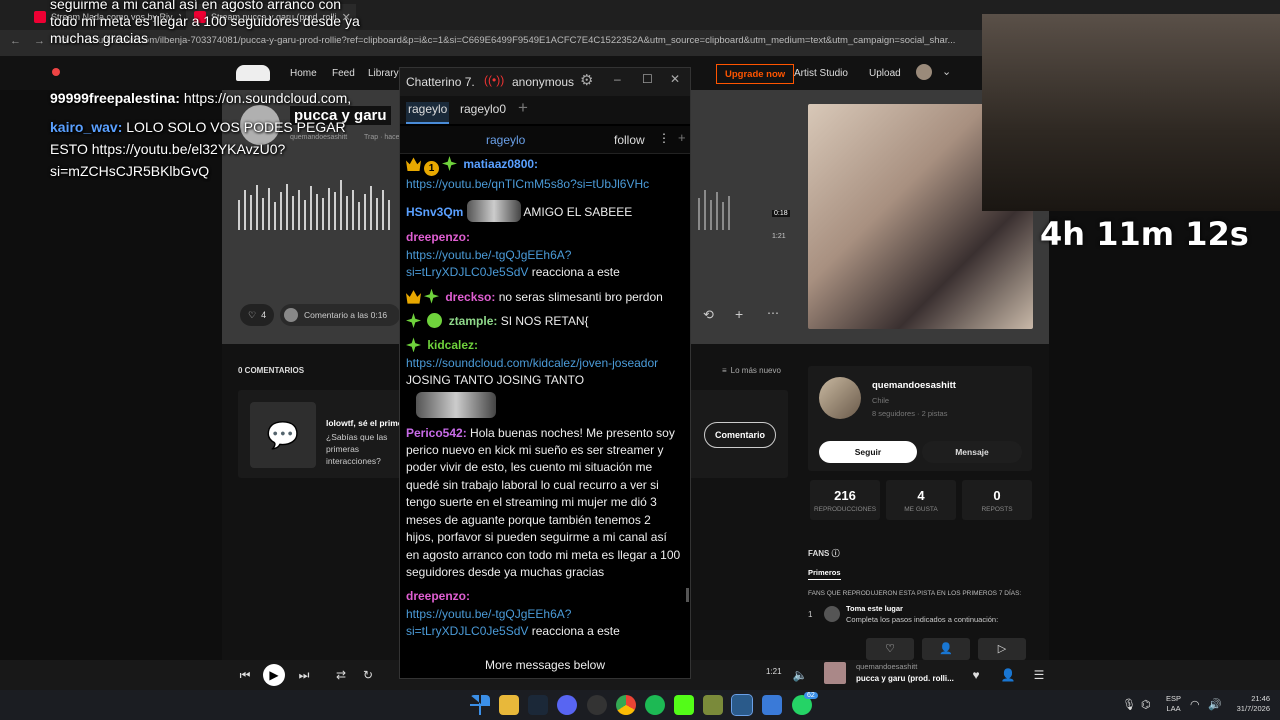 The width and height of the screenshot is (1280, 720). Describe the element at coordinates (946, 71) in the screenshot. I see `chevron-down-icon: ⌄` at that location.